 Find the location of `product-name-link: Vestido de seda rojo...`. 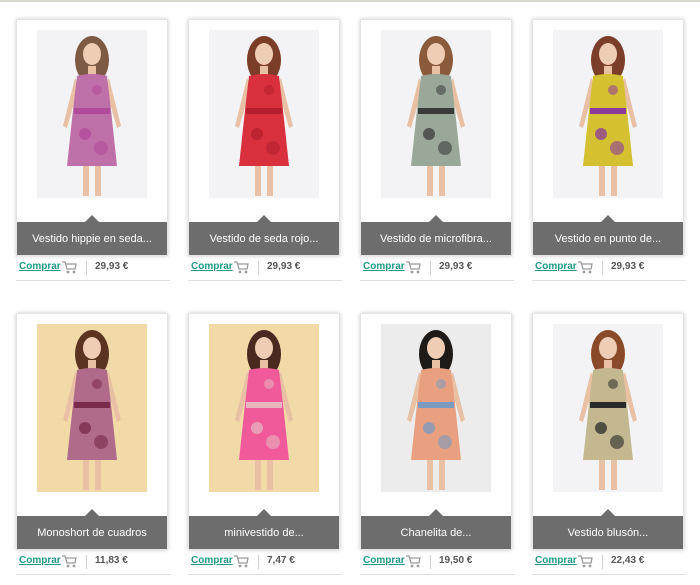

product-name-link: Vestido de seda rojo... is located at coordinates (264, 235).